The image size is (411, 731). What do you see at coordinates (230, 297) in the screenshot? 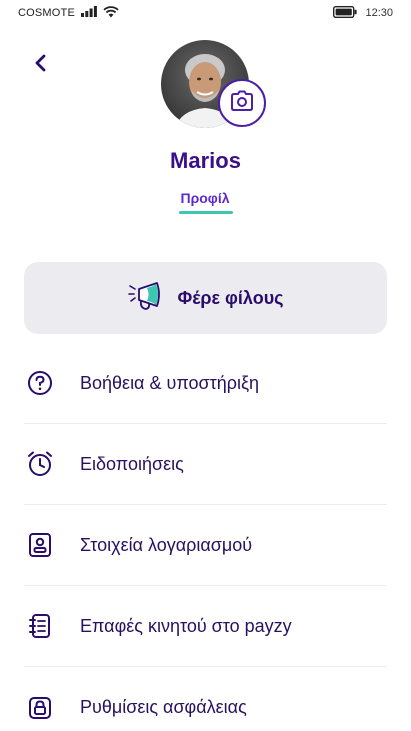
I see `invite-friends-label: Φέρε φίλους` at bounding box center [230, 297].